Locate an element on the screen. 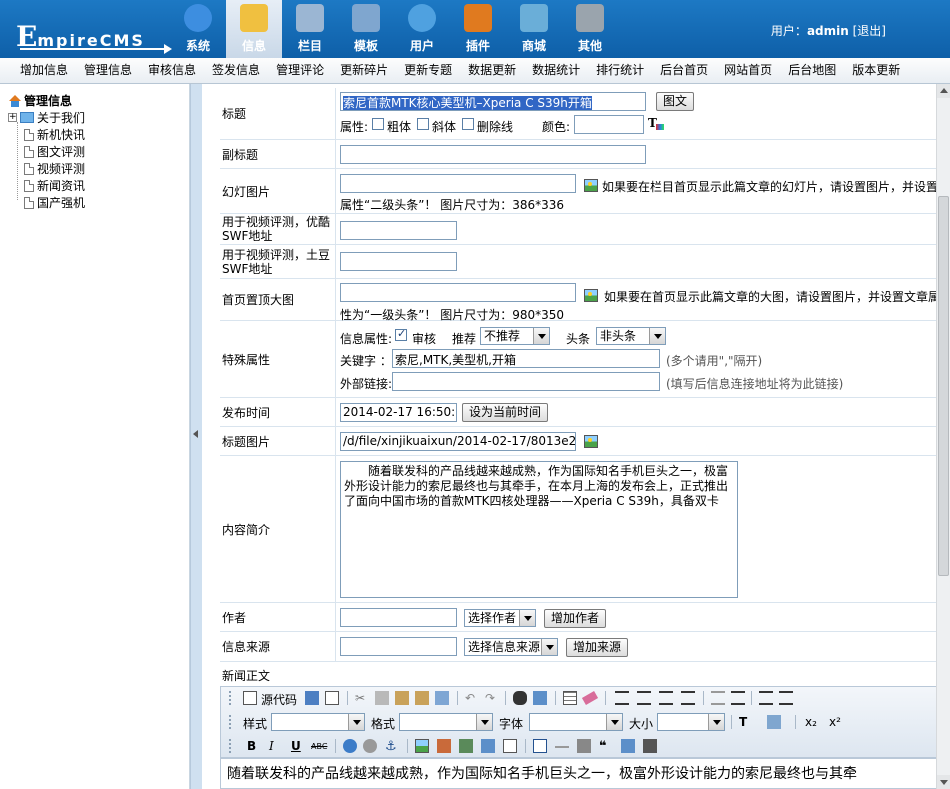 This screenshot has height=789, width=950. smiley-icon is located at coordinates (584, 746).